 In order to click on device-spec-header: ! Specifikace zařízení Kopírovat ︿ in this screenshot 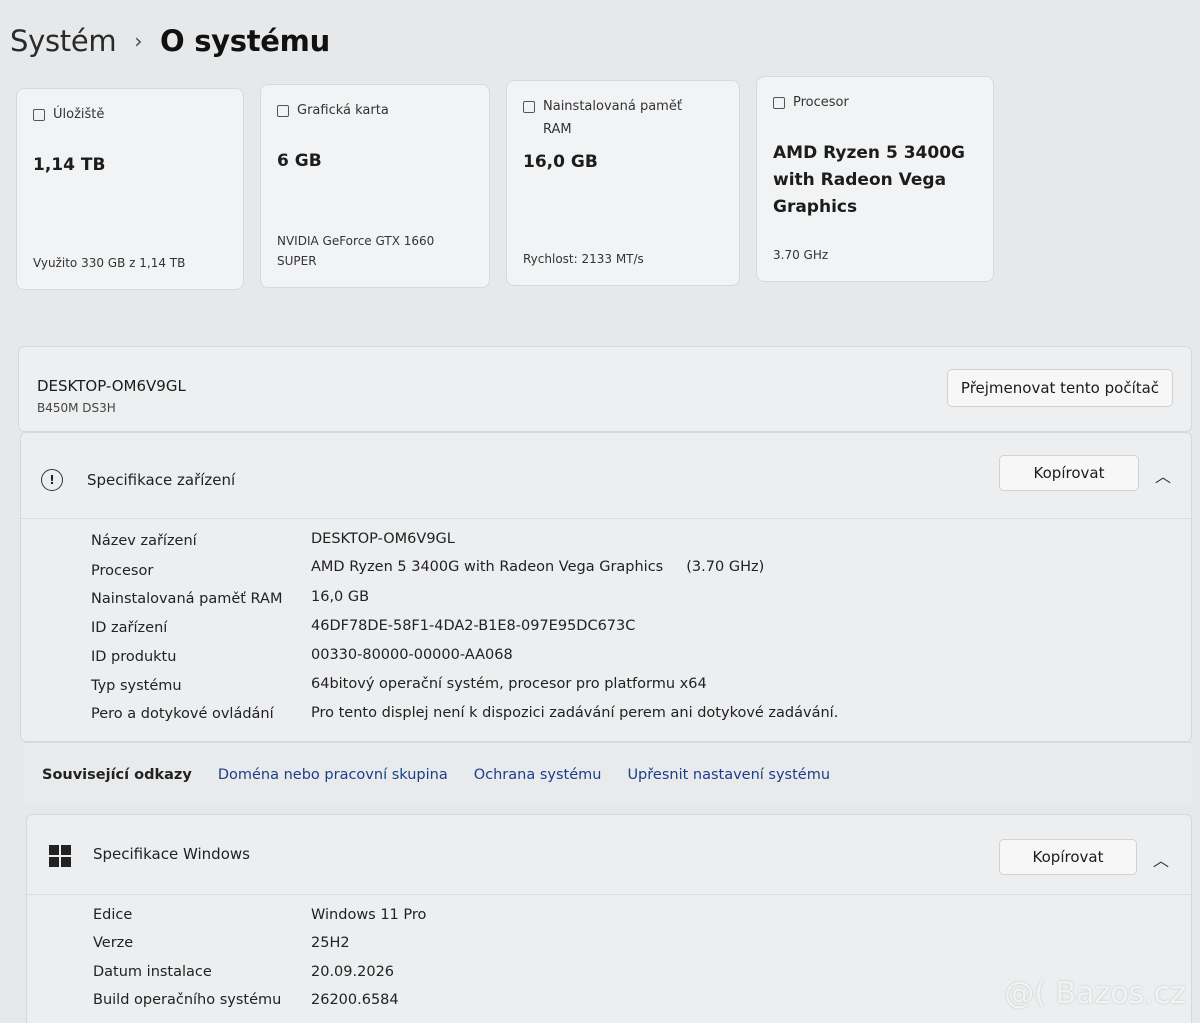, I will do `click(606, 476)`.